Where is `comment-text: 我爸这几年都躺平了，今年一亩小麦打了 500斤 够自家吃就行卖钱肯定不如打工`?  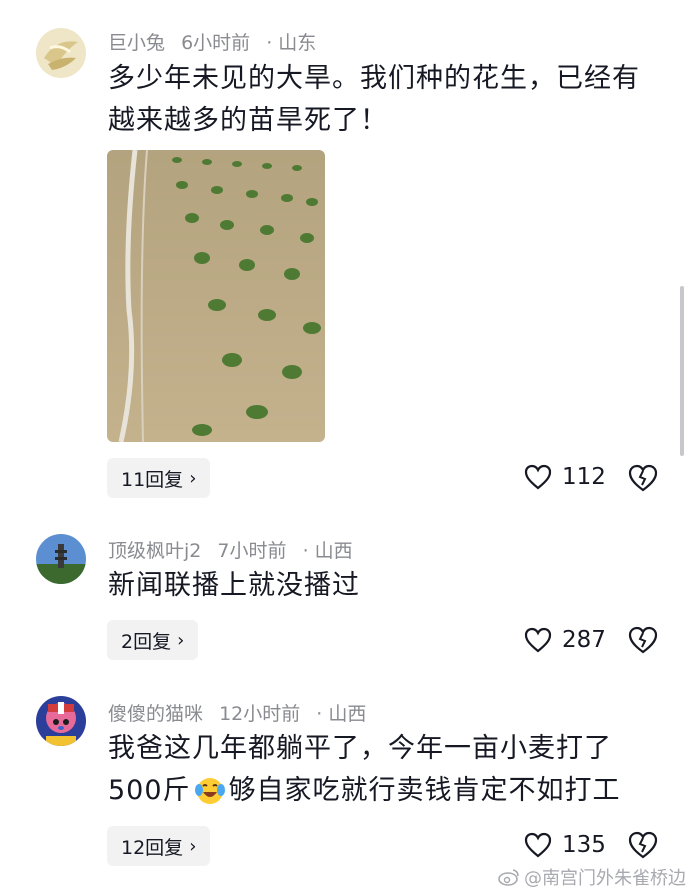 comment-text: 我爸这几年都躺平了，今年一亩小麦打了 500斤 够自家吃就行卖钱肯定不如打工 is located at coordinates (388, 770).